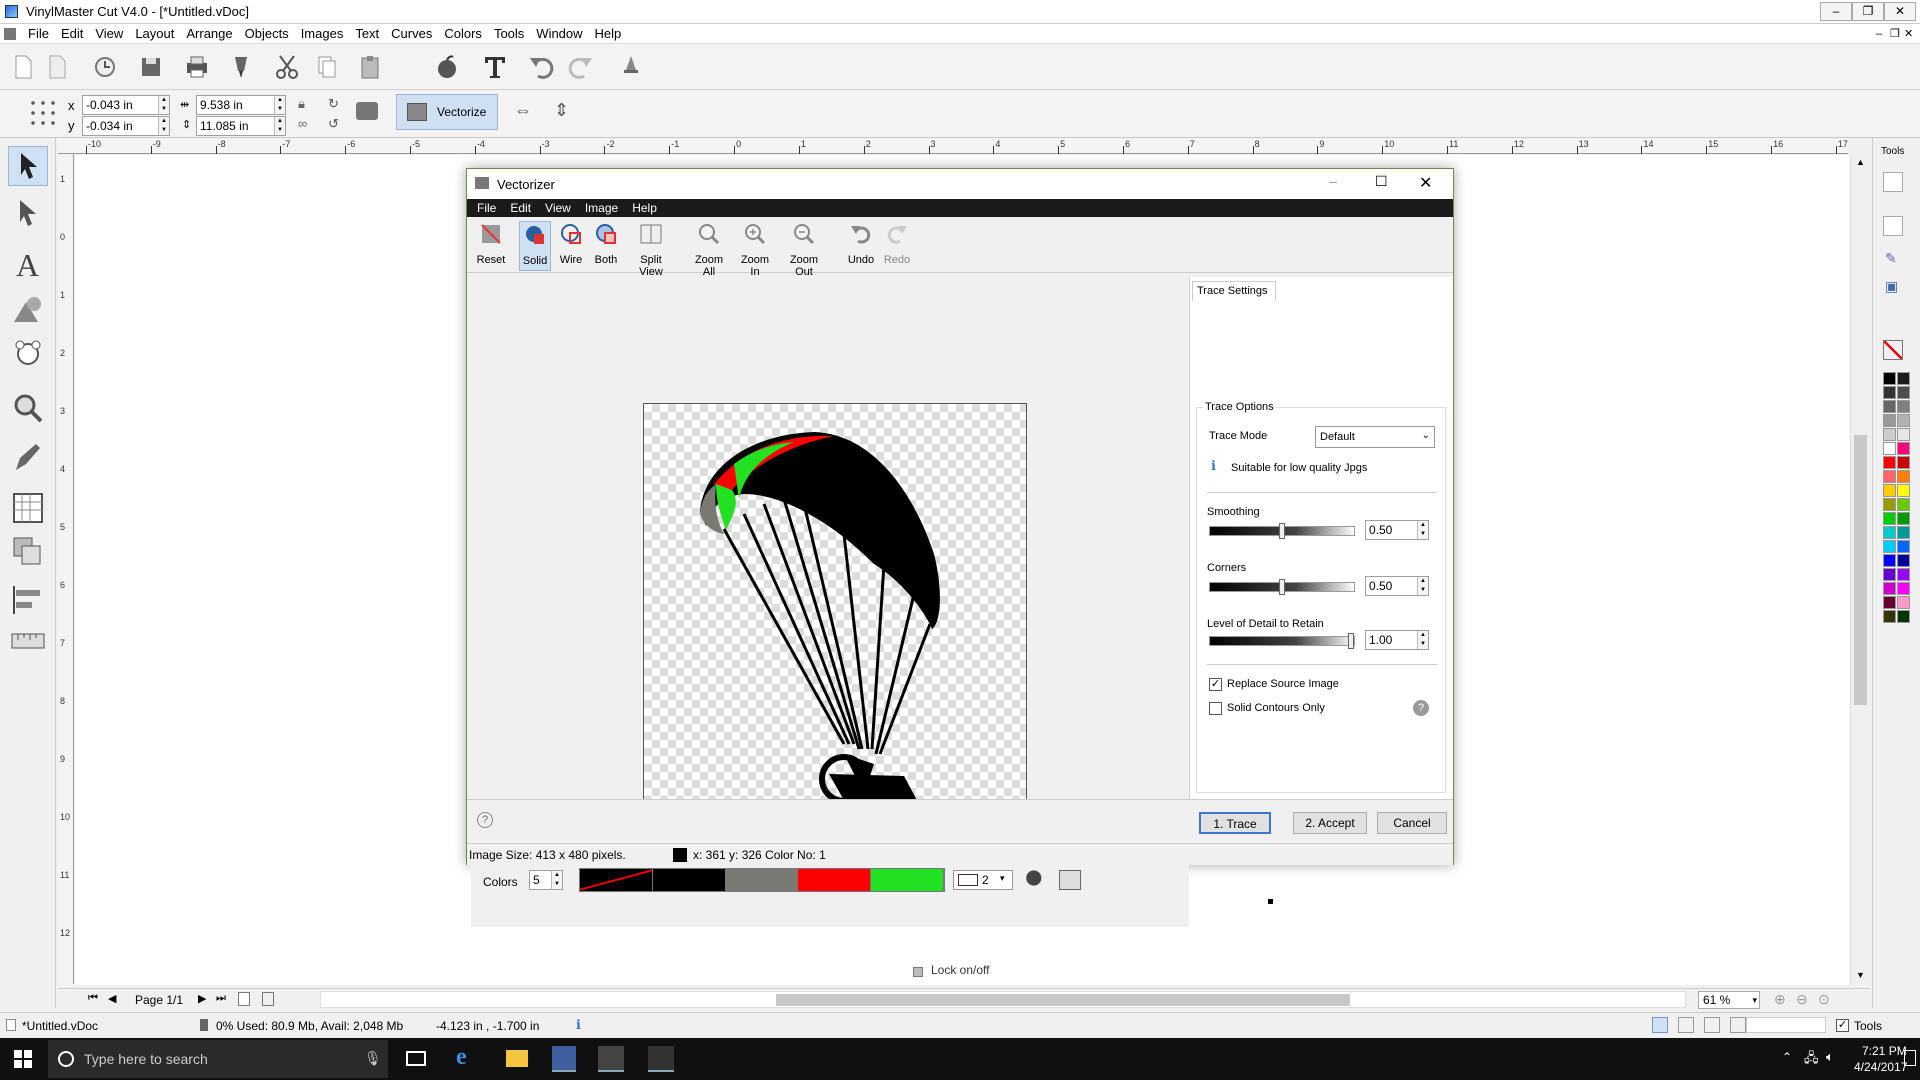  Describe the element at coordinates (333, 104) in the screenshot. I see `rotate-cw-icon: ↻` at that location.